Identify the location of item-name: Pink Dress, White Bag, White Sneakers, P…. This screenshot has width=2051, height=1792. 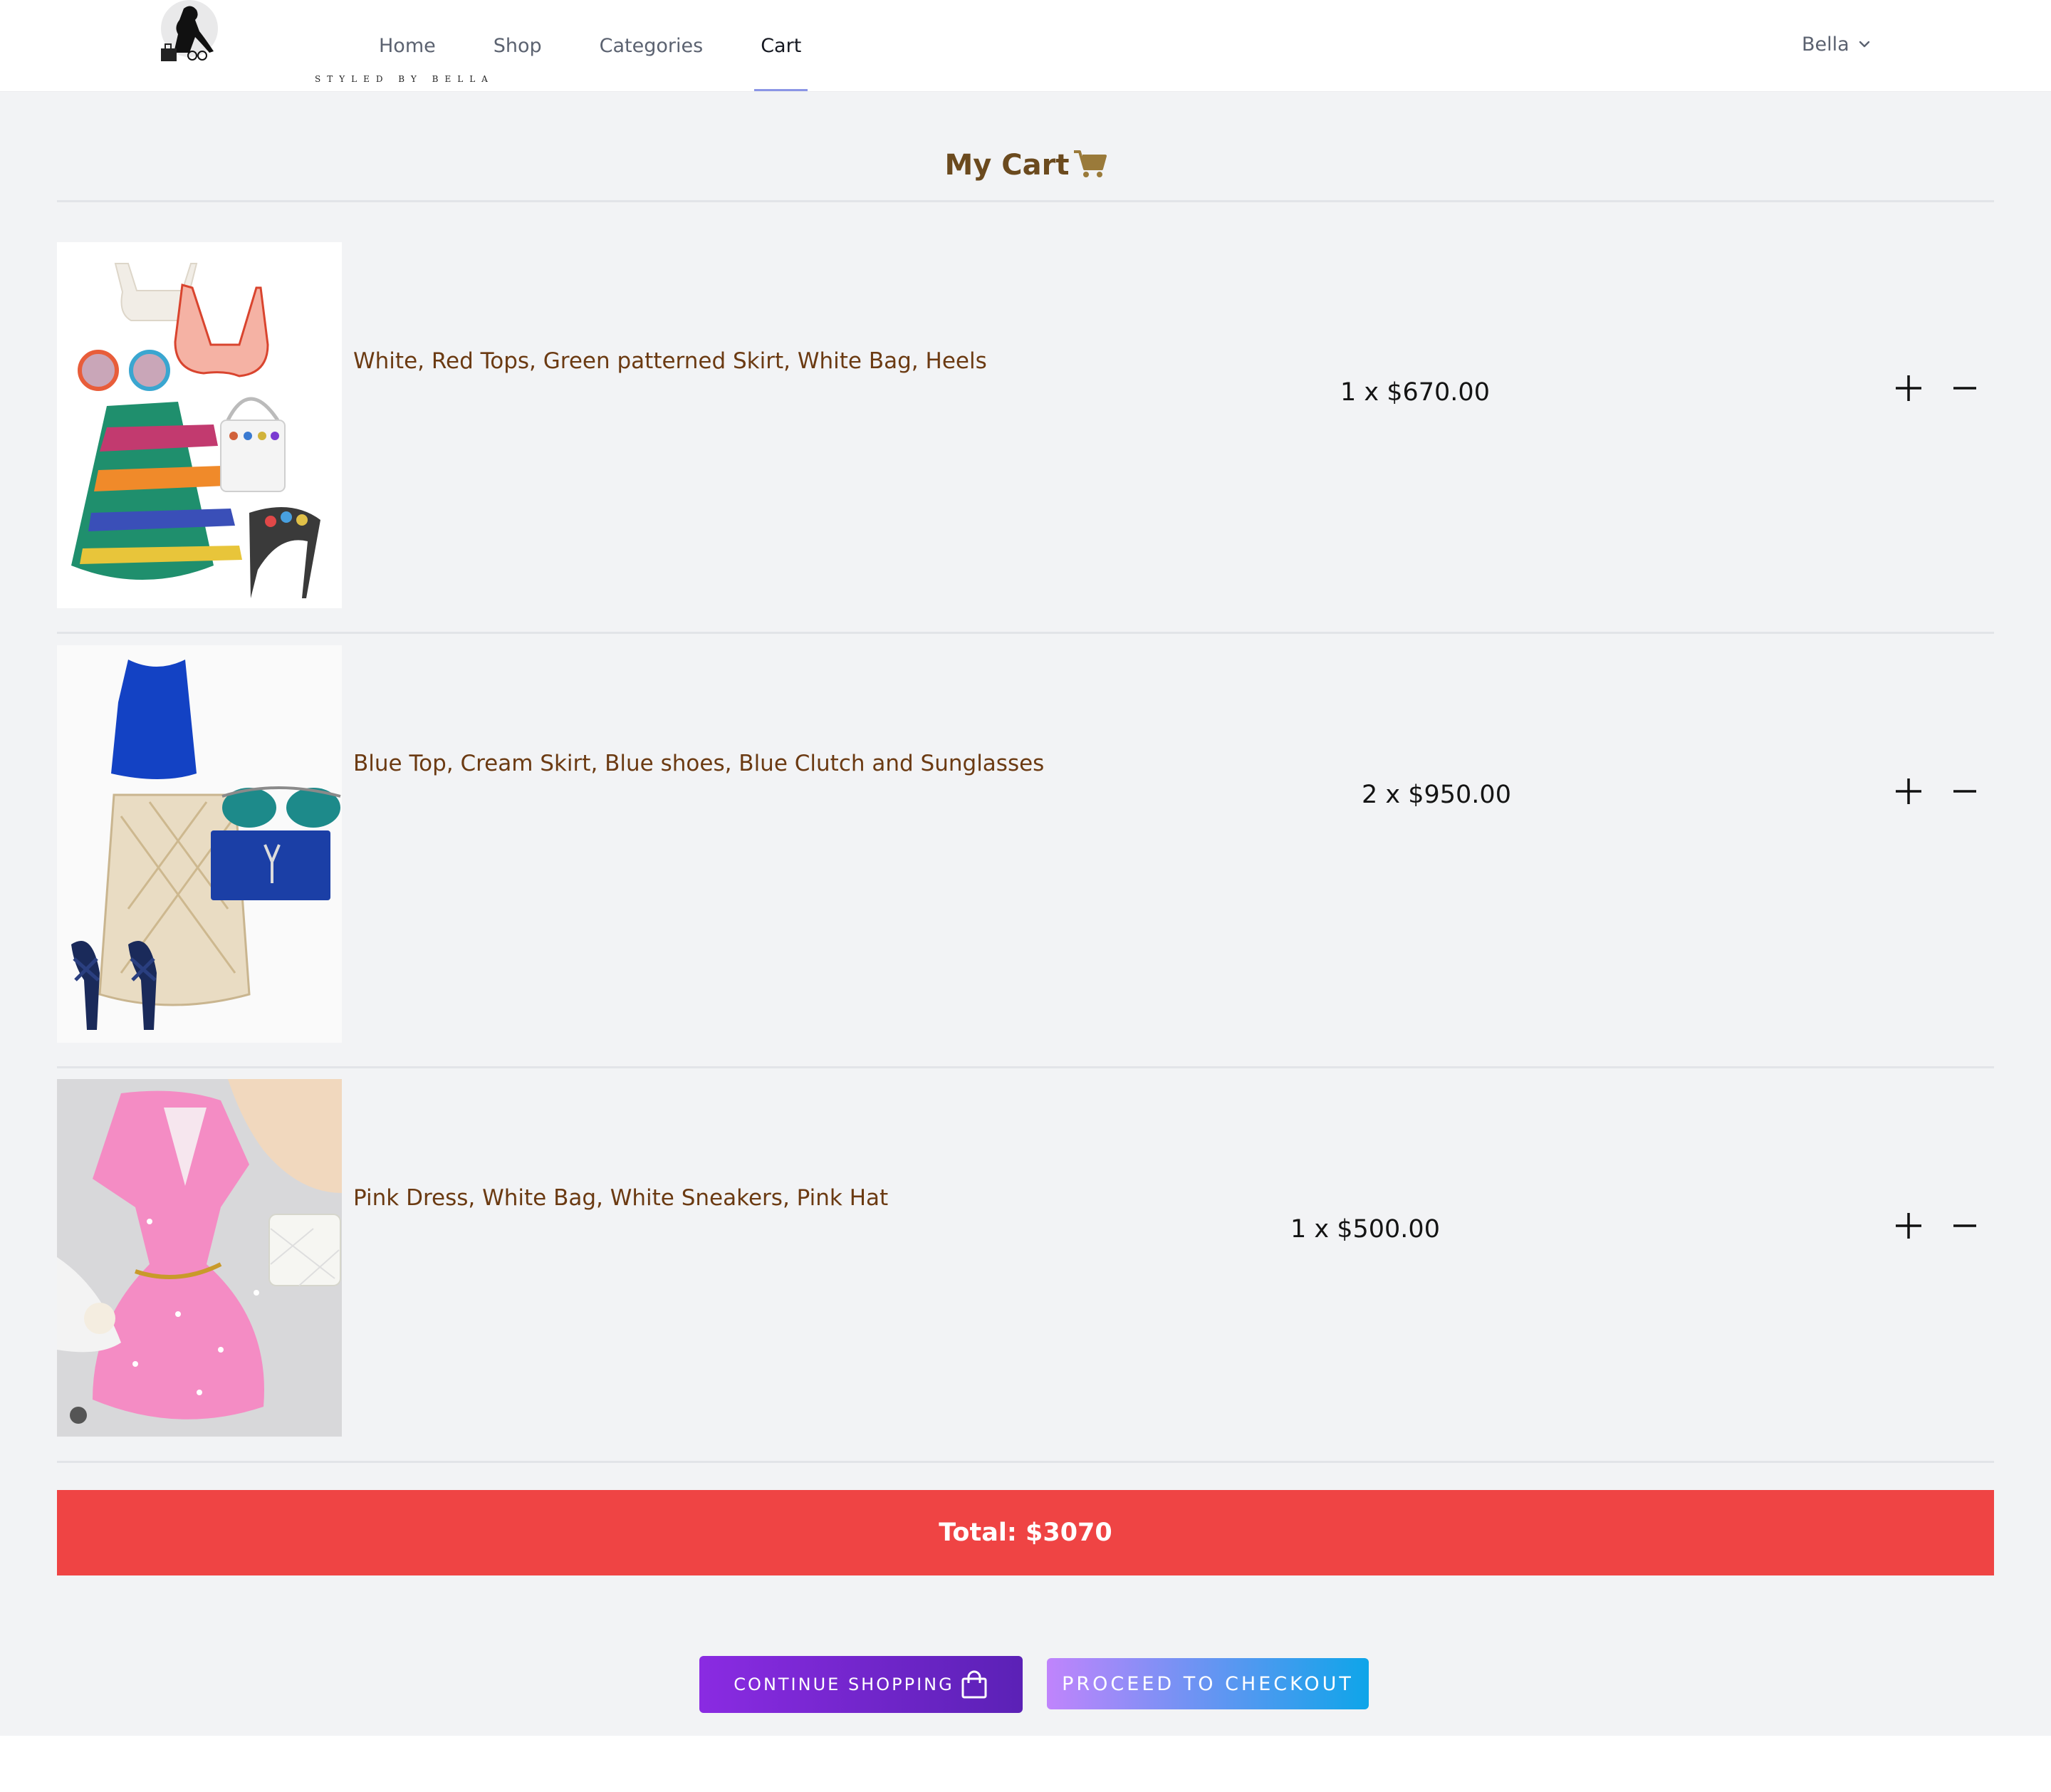
(620, 1198).